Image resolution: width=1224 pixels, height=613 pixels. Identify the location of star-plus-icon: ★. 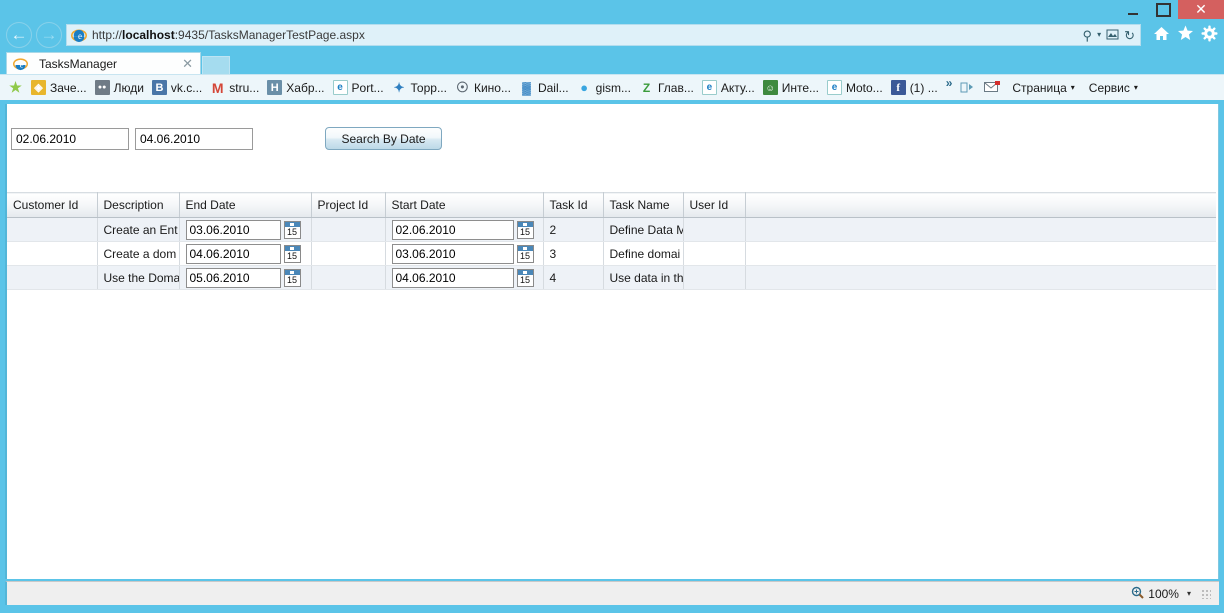
(15, 87).